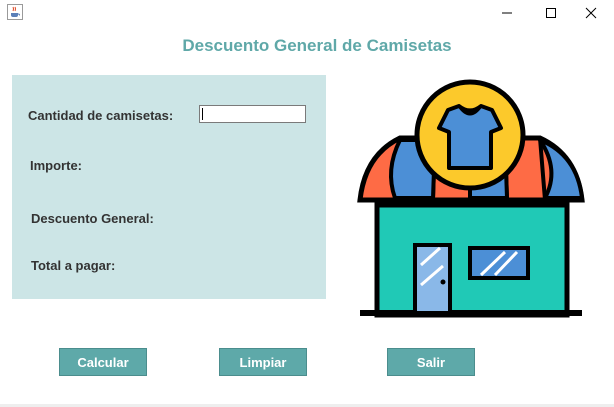 The height and width of the screenshot is (407, 614). Describe the element at coordinates (92, 218) in the screenshot. I see `descuento-label: Descuento General:` at that location.